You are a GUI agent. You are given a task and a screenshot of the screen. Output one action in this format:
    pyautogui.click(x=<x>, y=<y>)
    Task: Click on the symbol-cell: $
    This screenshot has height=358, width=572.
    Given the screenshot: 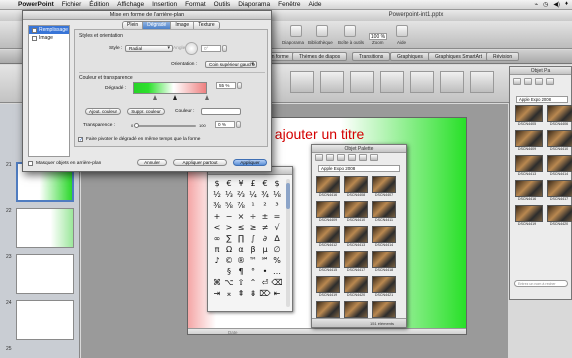 What is the action you would take?
    pyautogui.click(x=217, y=183)
    